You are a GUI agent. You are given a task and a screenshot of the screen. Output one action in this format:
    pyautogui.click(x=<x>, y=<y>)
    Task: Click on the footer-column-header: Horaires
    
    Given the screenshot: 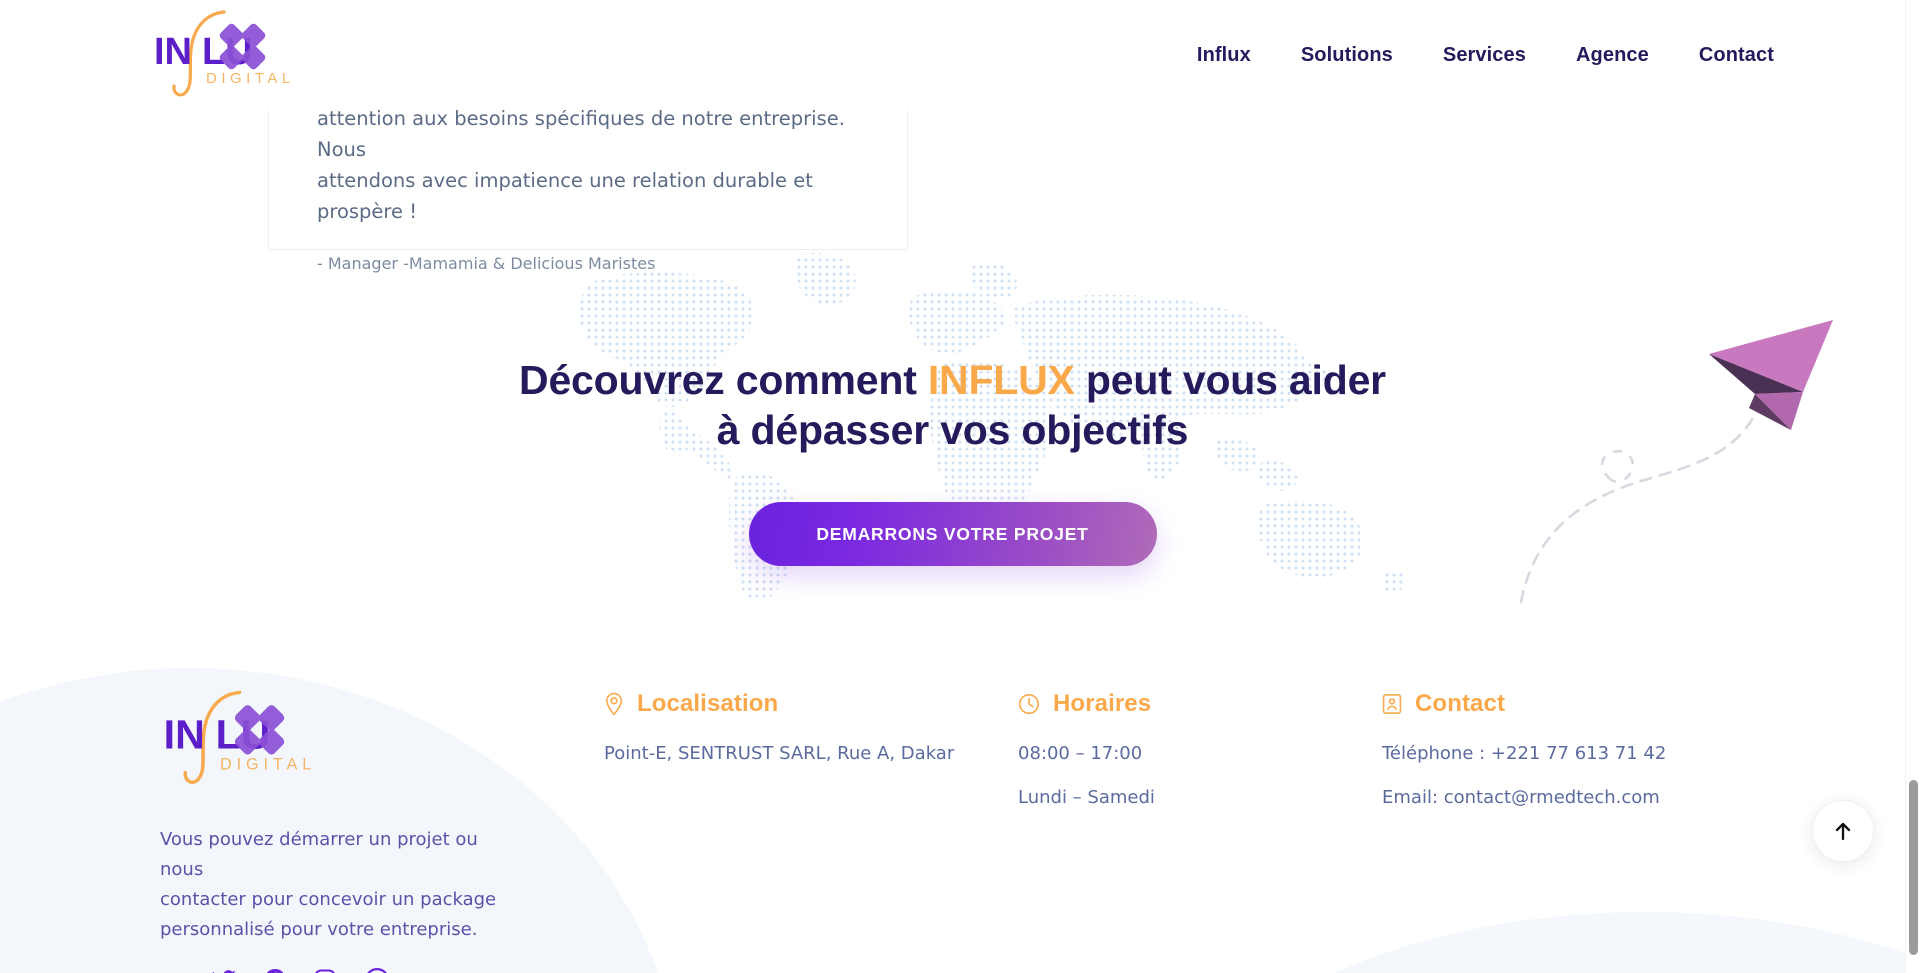 What is the action you would take?
    pyautogui.click(x=1183, y=704)
    